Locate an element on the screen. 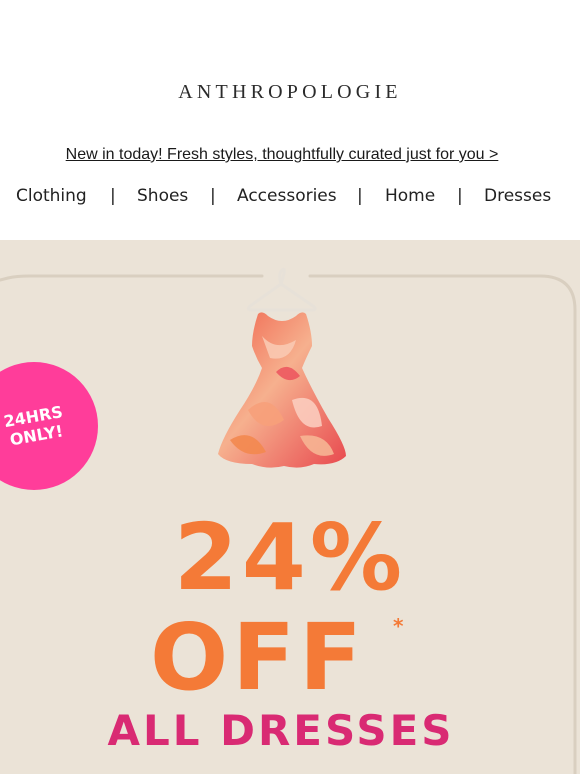 The image size is (580, 774). brand-logo: ANTHROPOLOGIE is located at coordinates (290, 92).